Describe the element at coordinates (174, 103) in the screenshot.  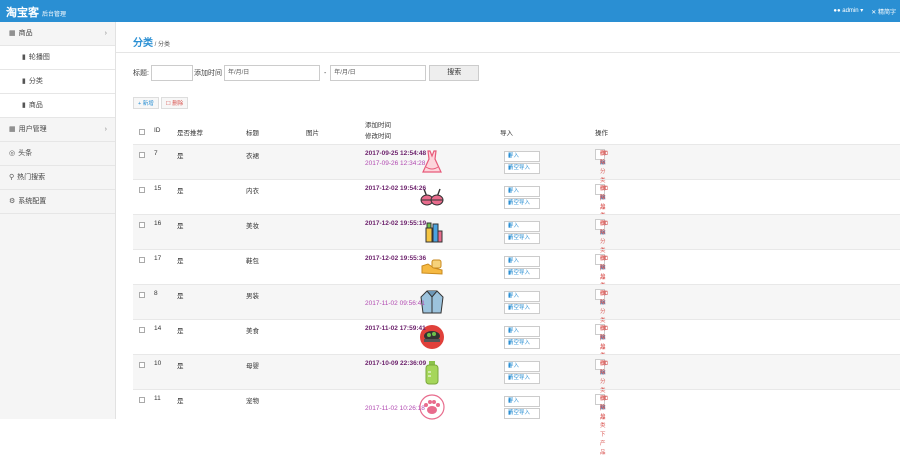
I see `delete-button: ☐ 删除` at that location.